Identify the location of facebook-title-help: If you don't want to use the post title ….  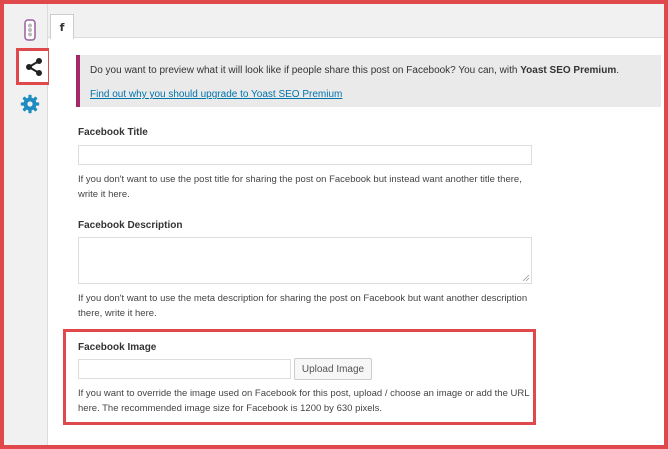
(300, 187).